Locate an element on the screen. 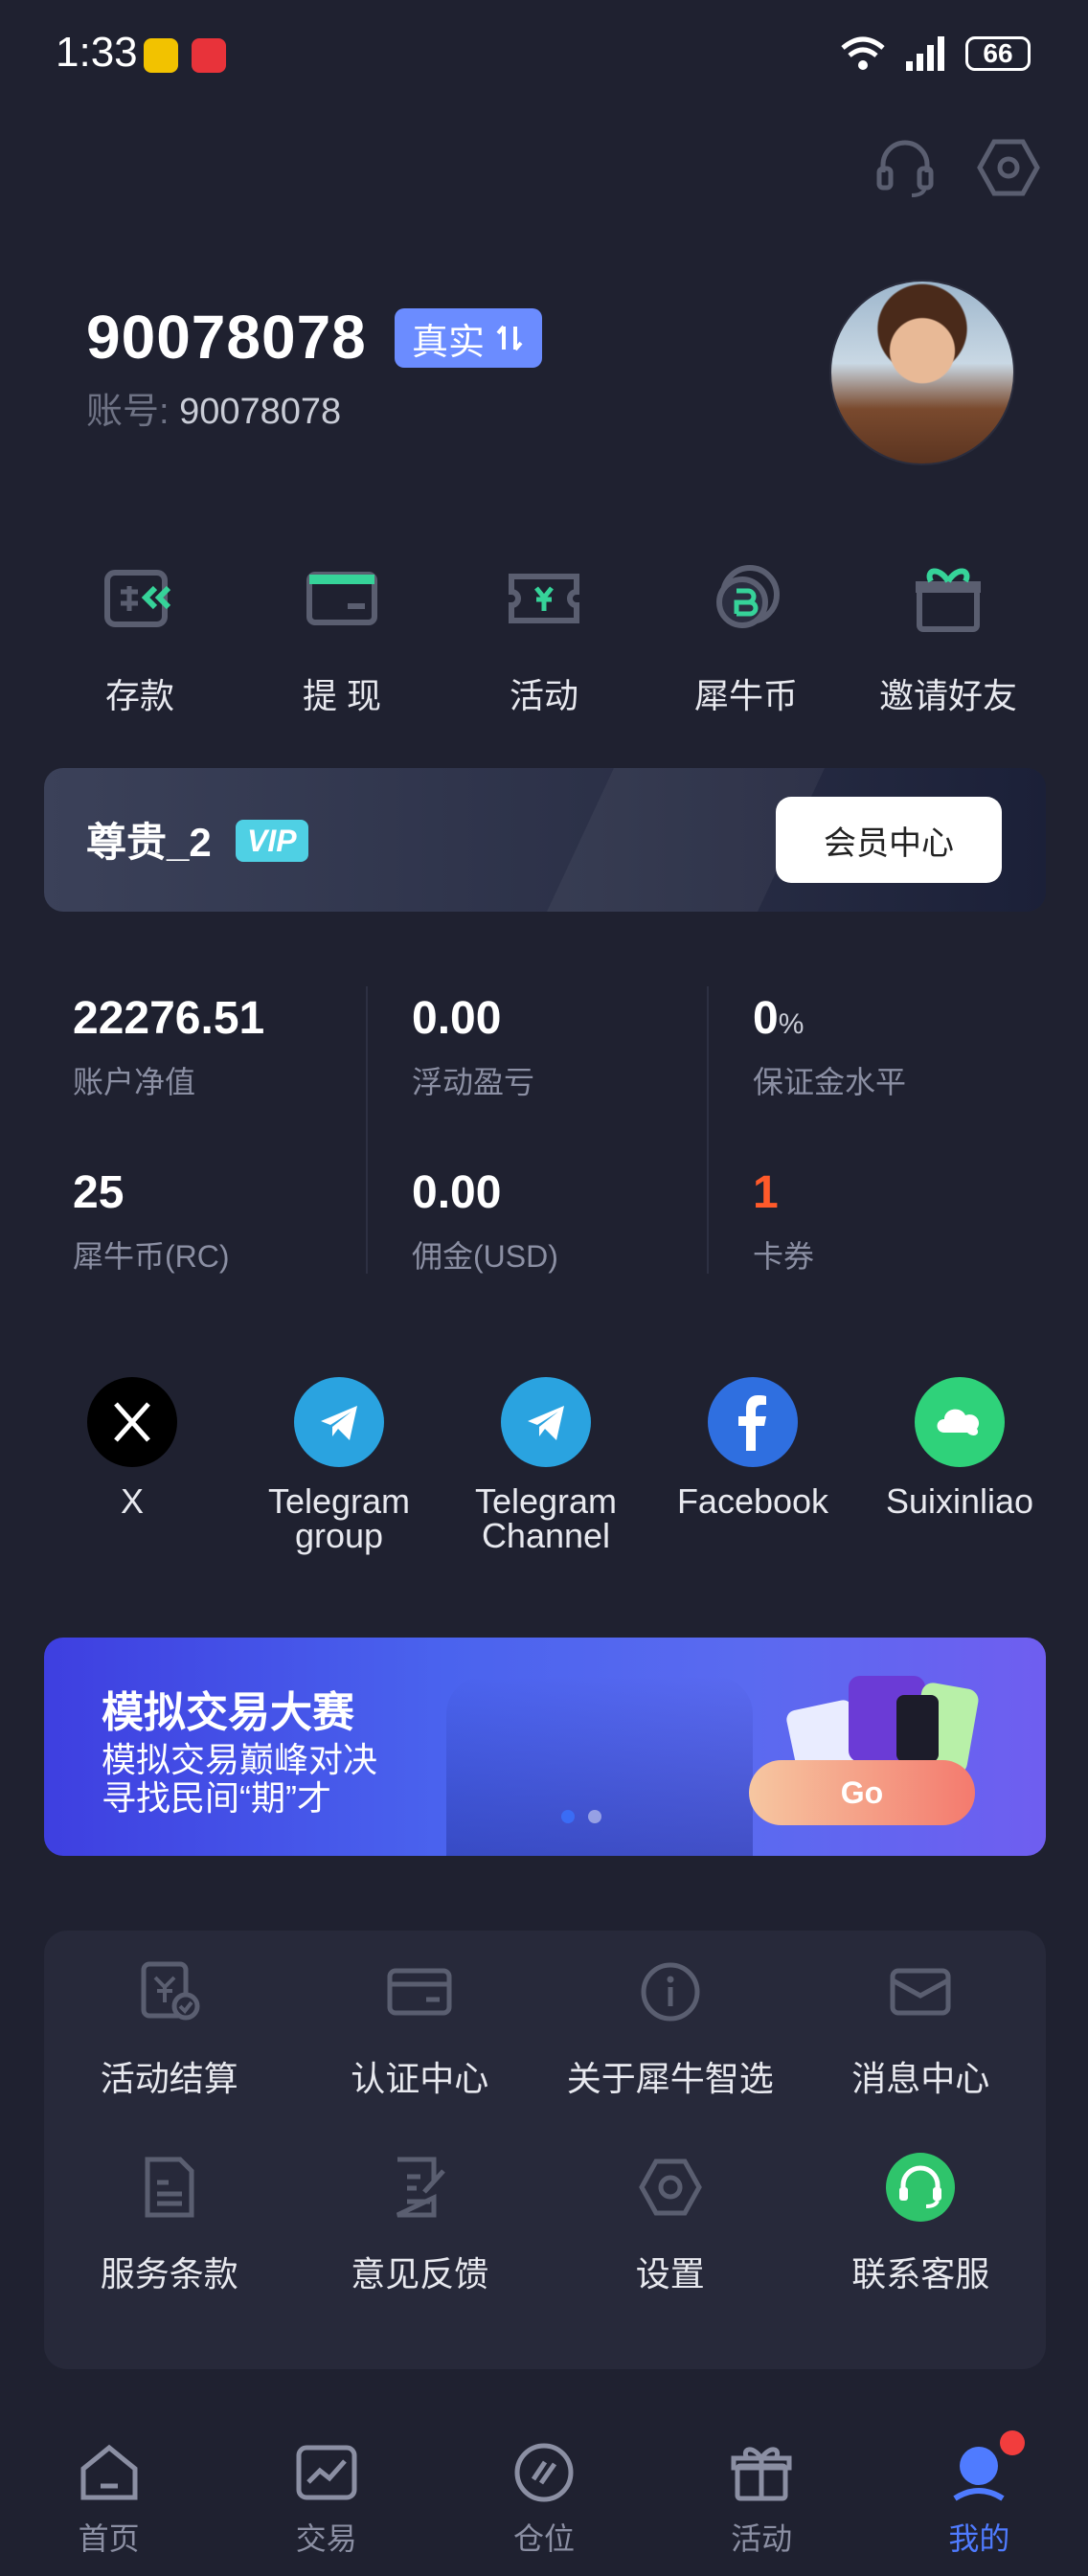 The width and height of the screenshot is (1088, 2576). vip-level: 尊贵_2 is located at coordinates (149, 842).